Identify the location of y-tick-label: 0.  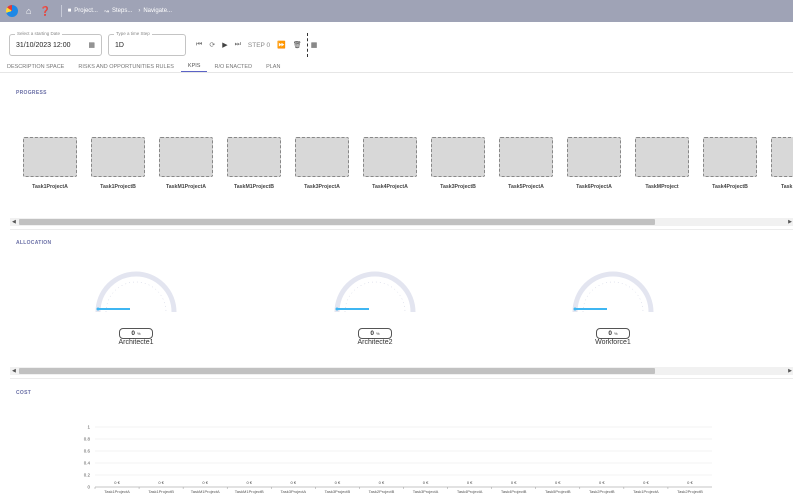
(88, 487).